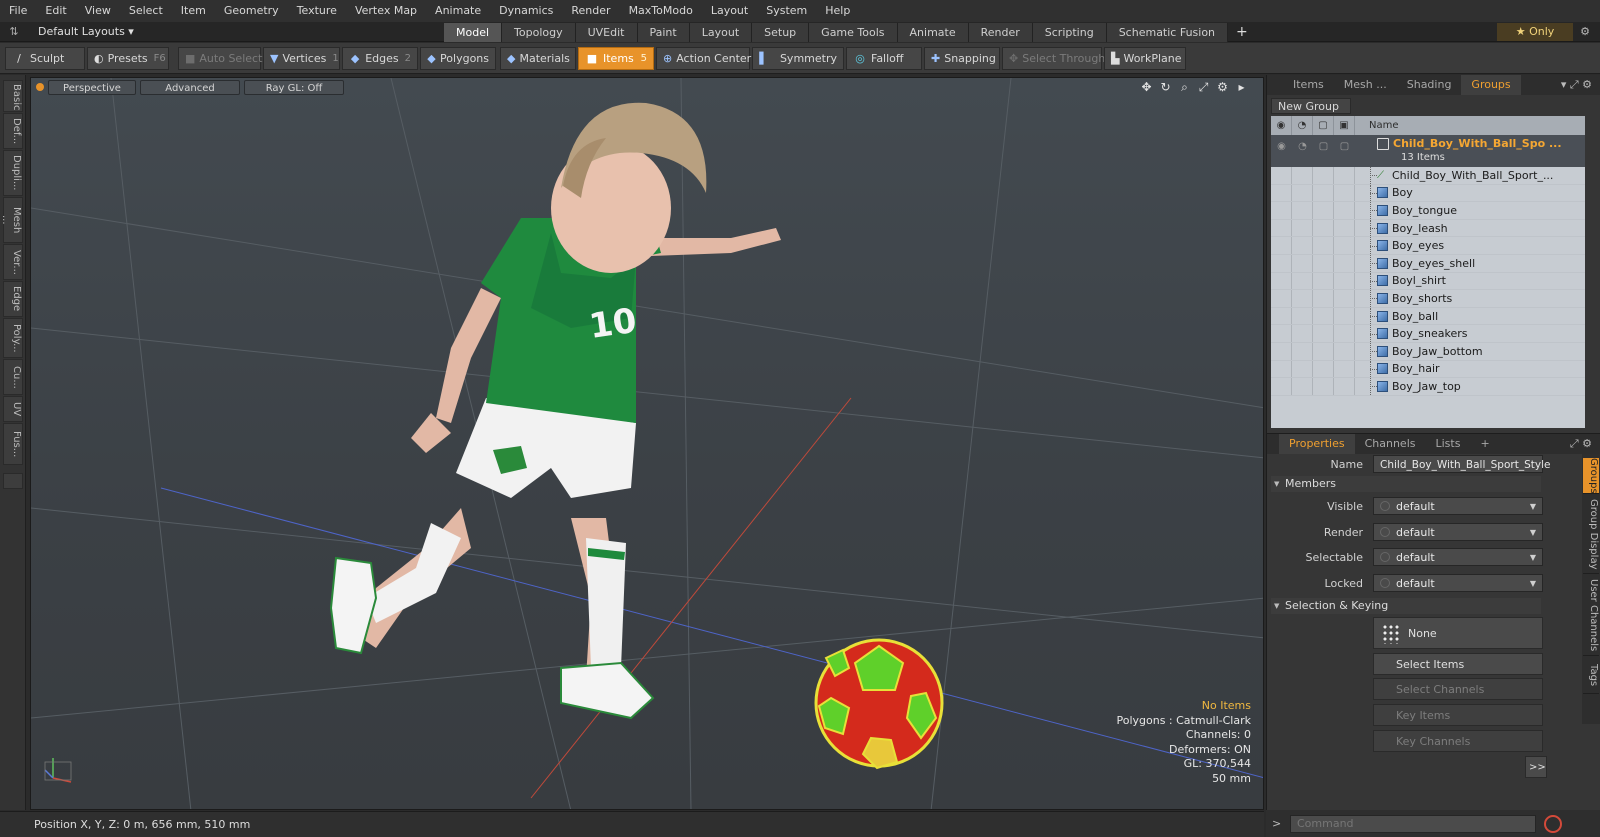  What do you see at coordinates (1323, 125) in the screenshot?
I see `select-icon: ▢` at bounding box center [1323, 125].